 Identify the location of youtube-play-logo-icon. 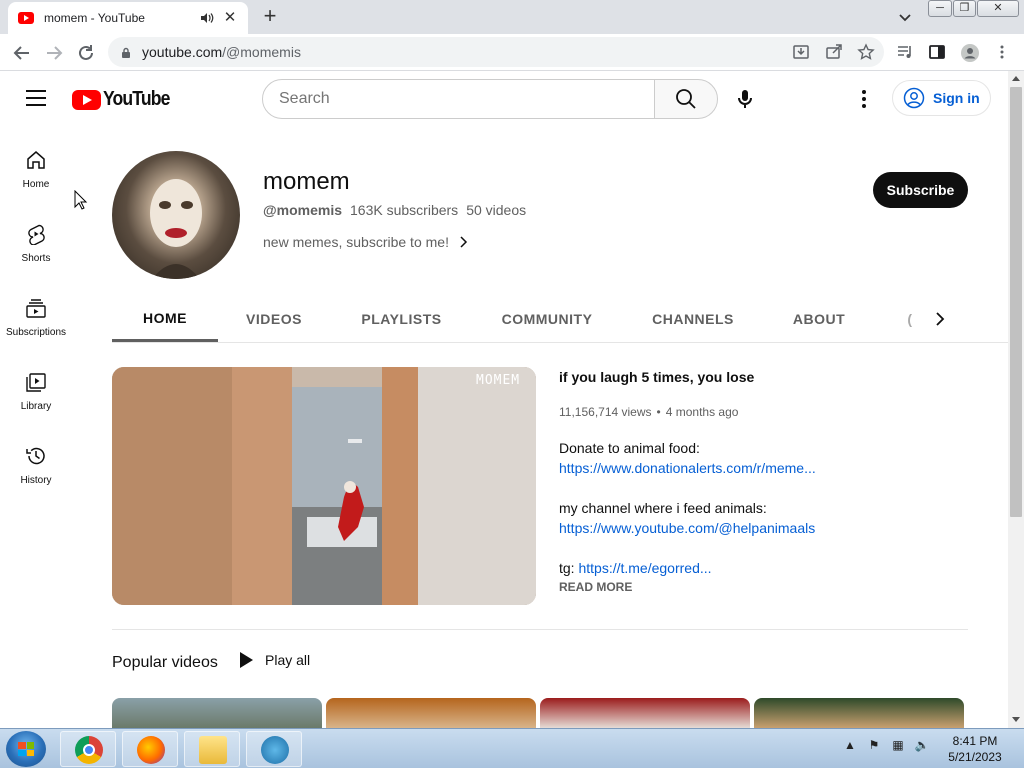
(86, 99).